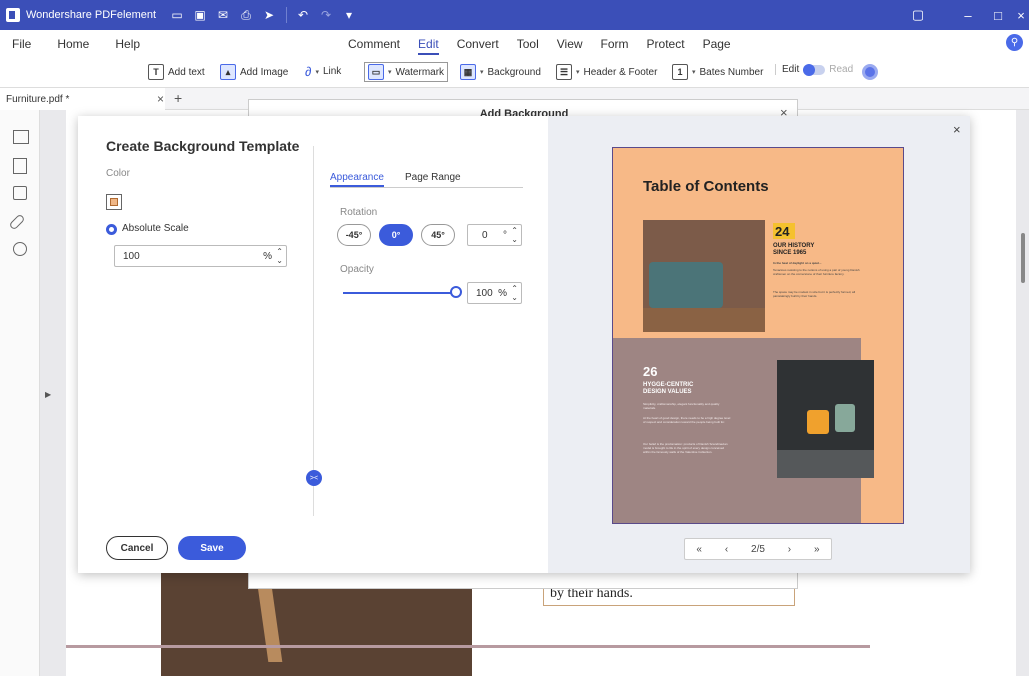  What do you see at coordinates (502, 293) in the screenshot?
I see `opacity-unit: %` at bounding box center [502, 293].